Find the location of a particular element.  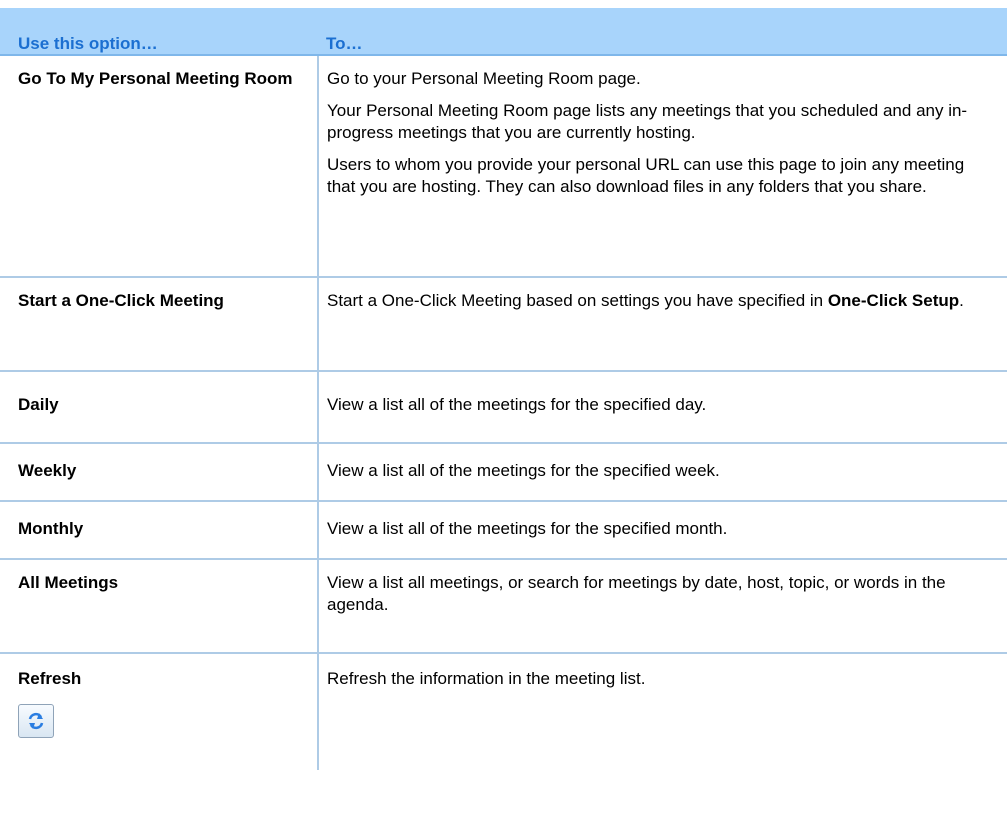

one-click-setup-link: One-Click Setup is located at coordinates (893, 300).